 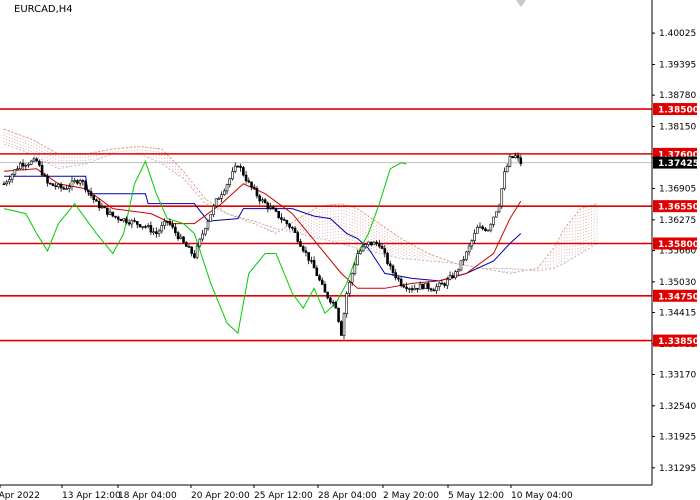 I want to click on level-price-label: 1.35800, so click(x=678, y=245).